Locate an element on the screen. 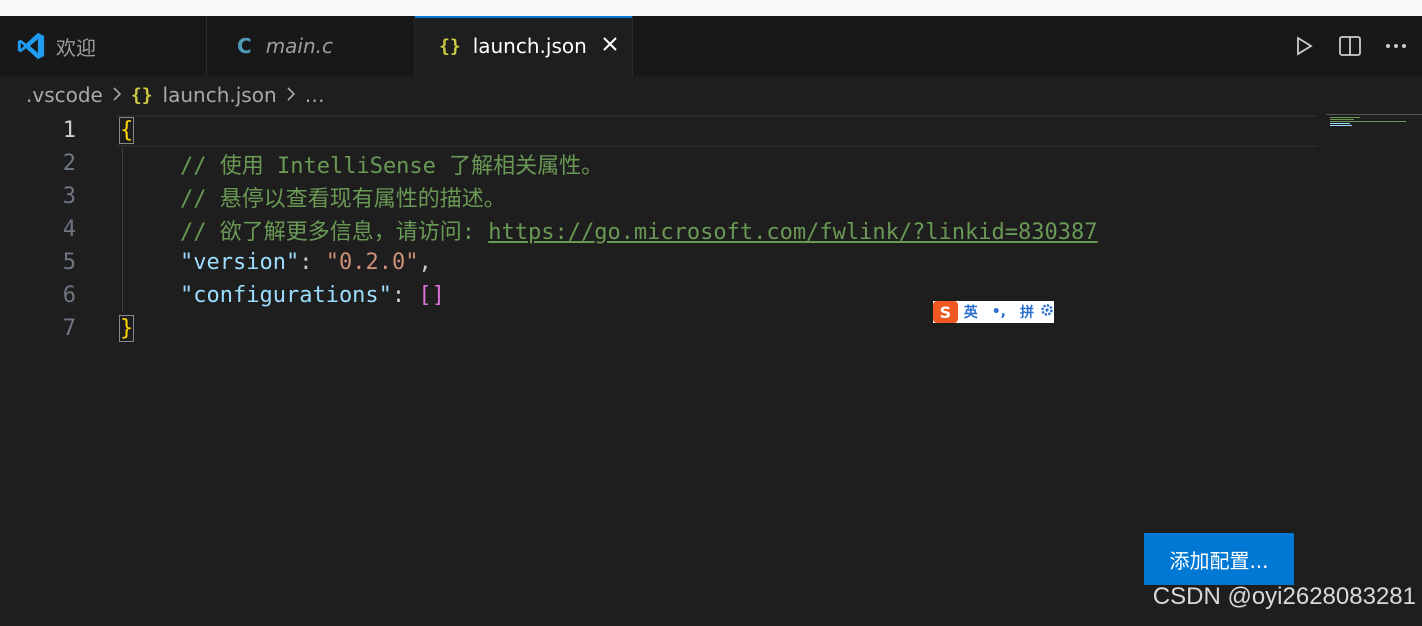 This screenshot has height=626, width=1422. vscode-logo-icon is located at coordinates (31, 46).